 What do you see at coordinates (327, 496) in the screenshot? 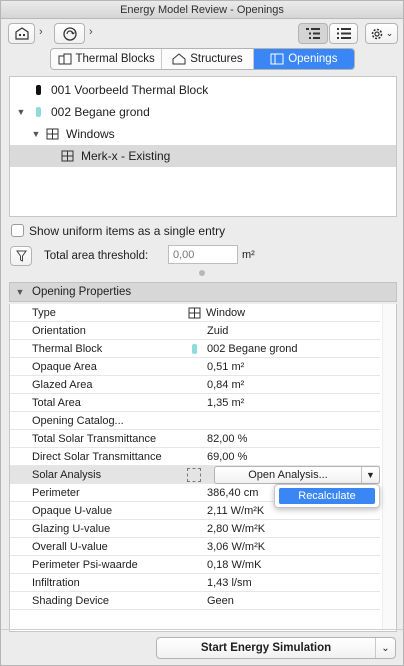
I see `recalculate-menu-item: Recalculate` at bounding box center [327, 496].